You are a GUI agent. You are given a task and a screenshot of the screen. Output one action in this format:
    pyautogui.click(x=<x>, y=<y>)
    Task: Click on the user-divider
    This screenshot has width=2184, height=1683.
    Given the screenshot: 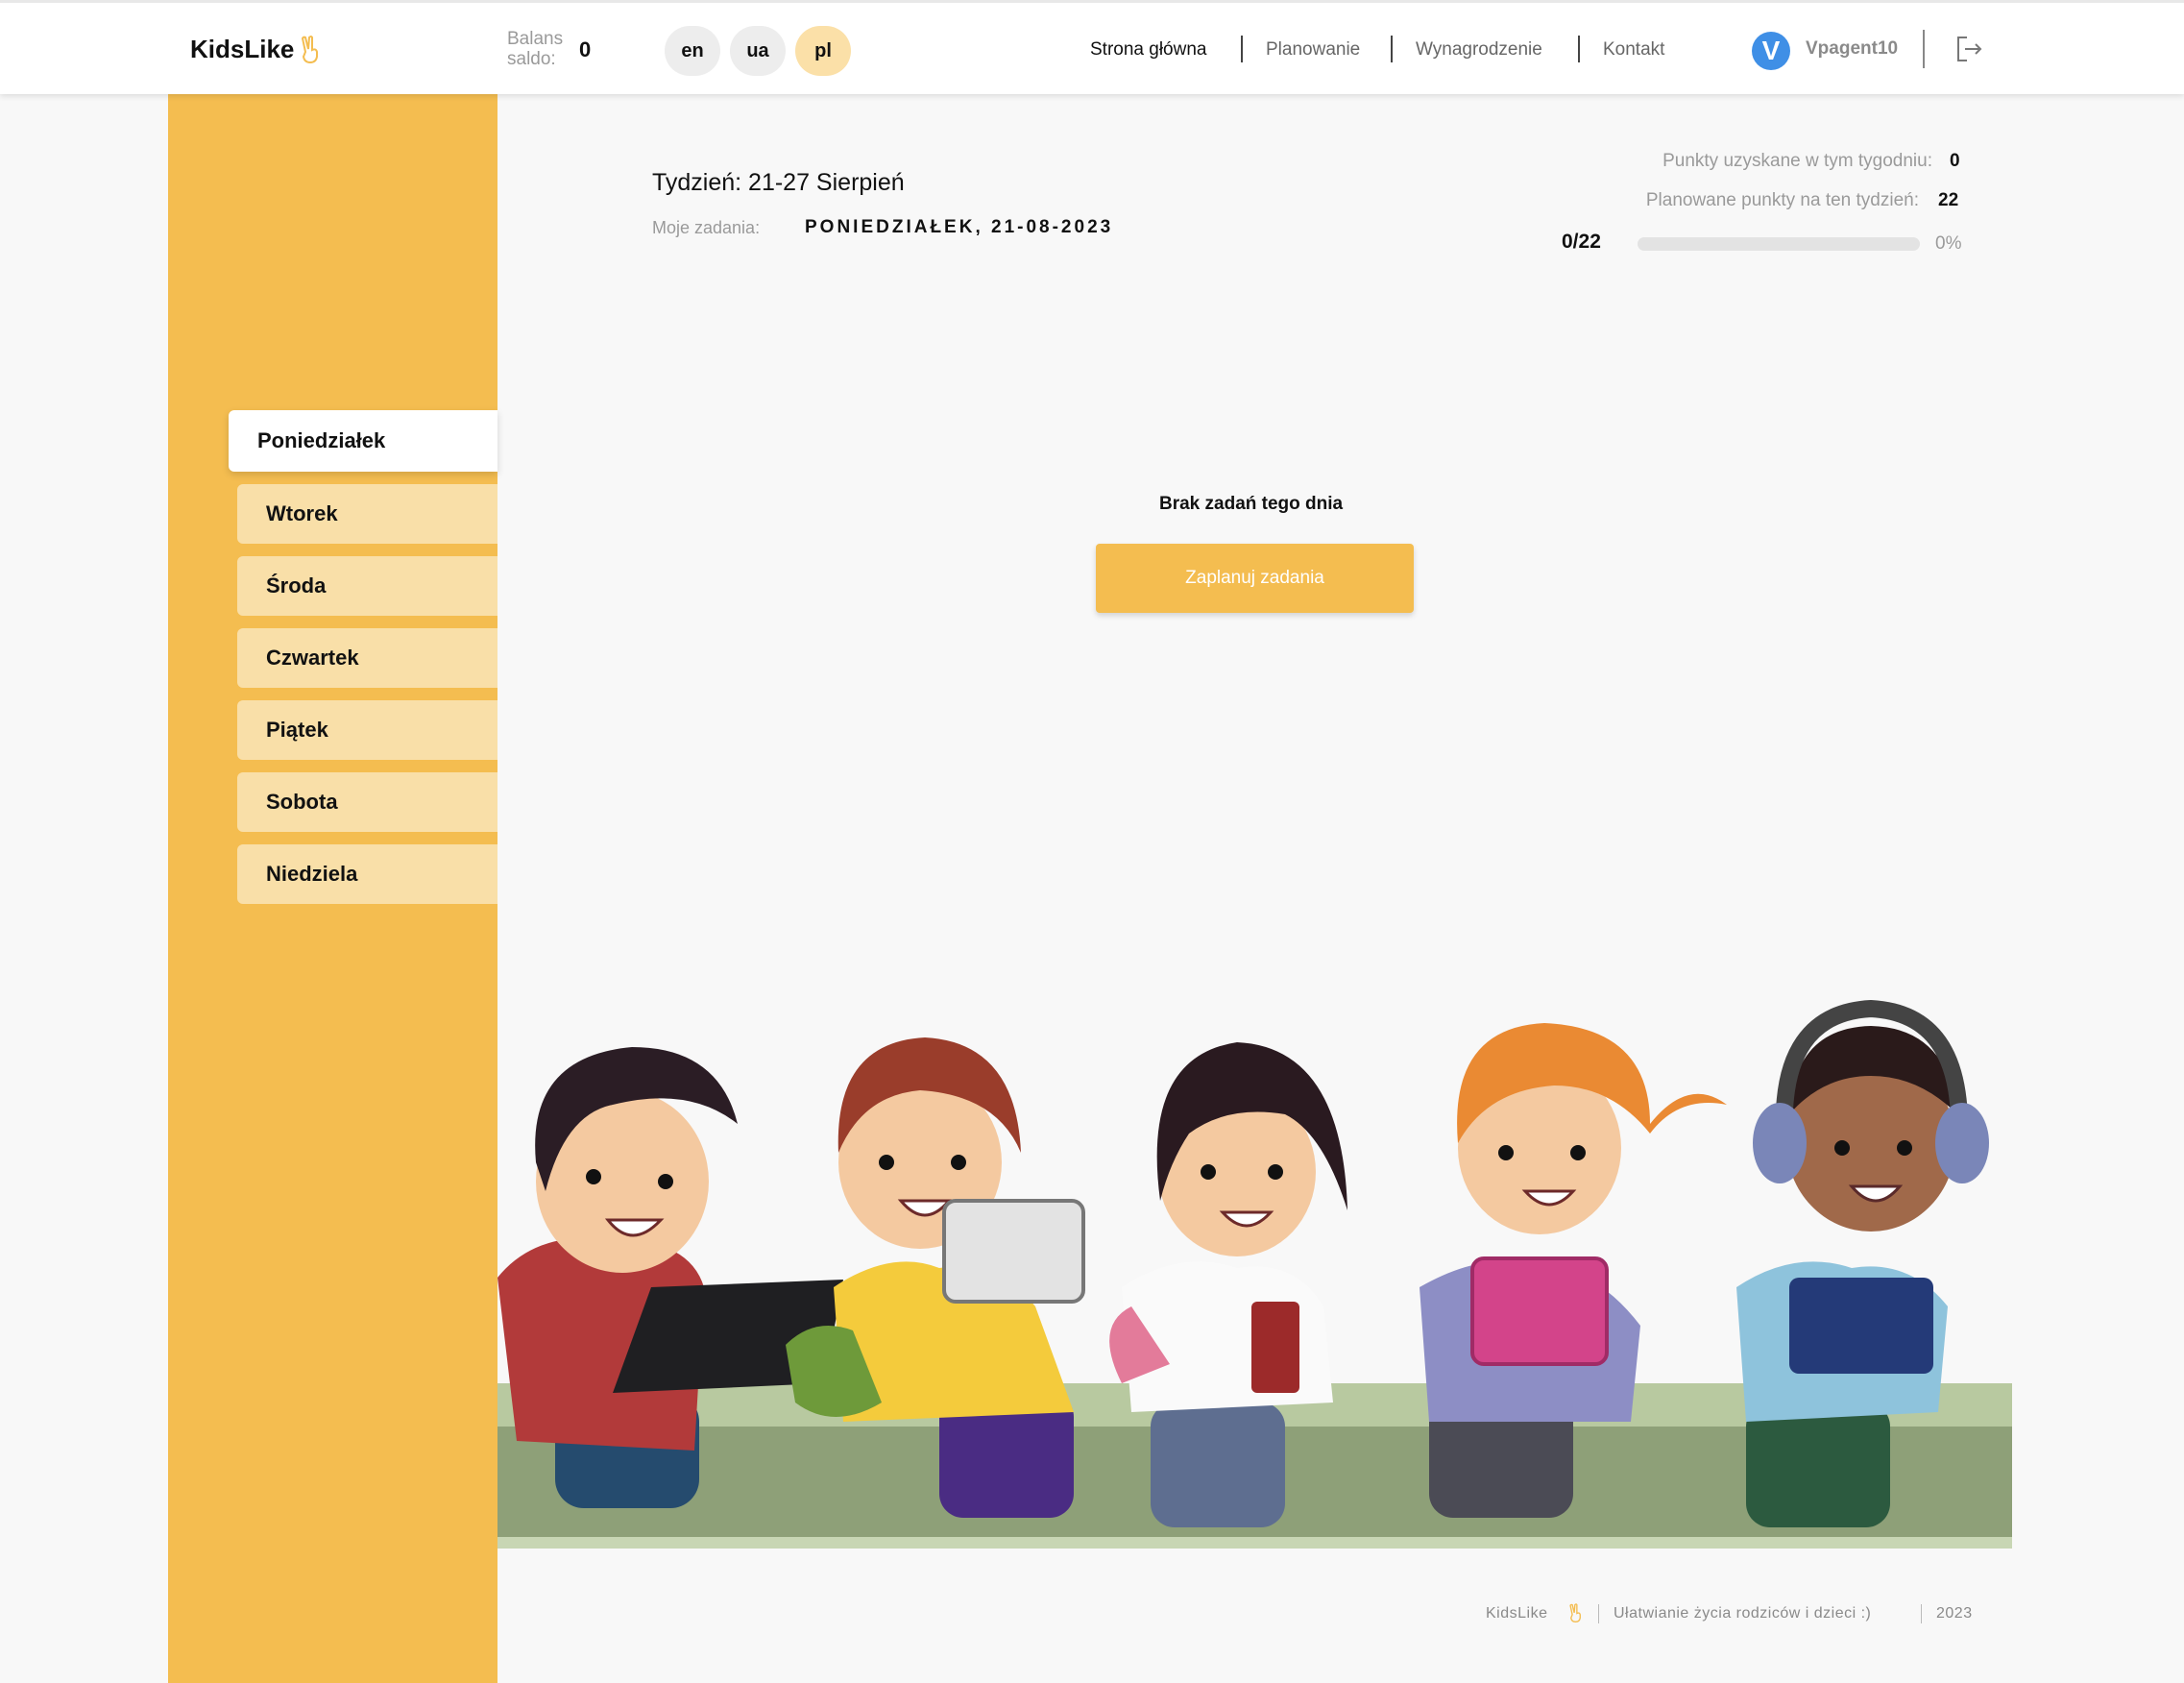 What is the action you would take?
    pyautogui.click(x=1924, y=49)
    